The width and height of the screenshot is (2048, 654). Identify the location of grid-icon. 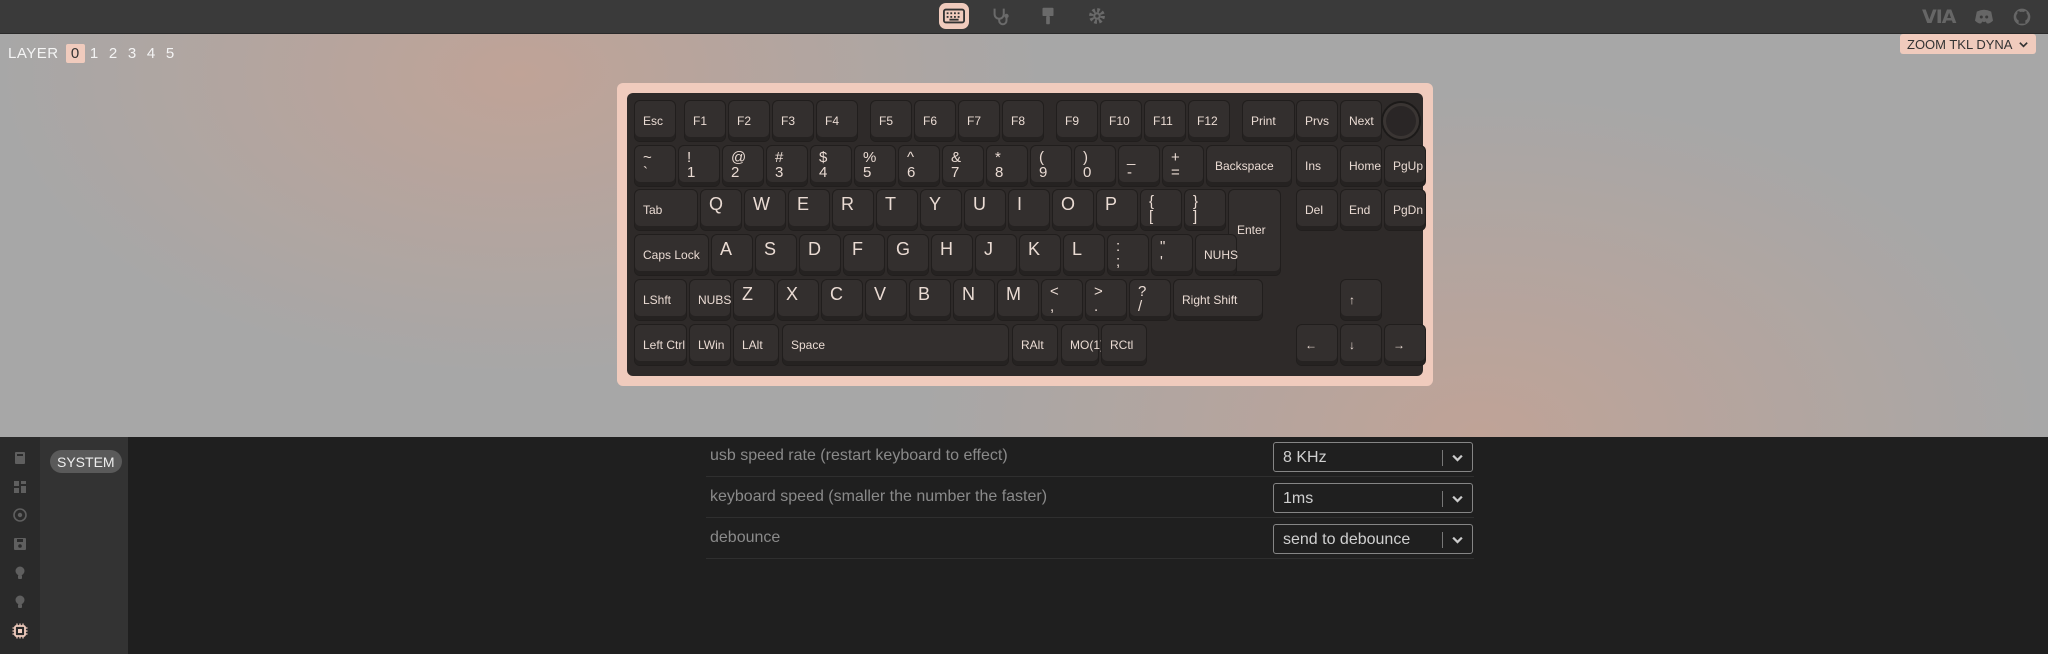
(19, 486).